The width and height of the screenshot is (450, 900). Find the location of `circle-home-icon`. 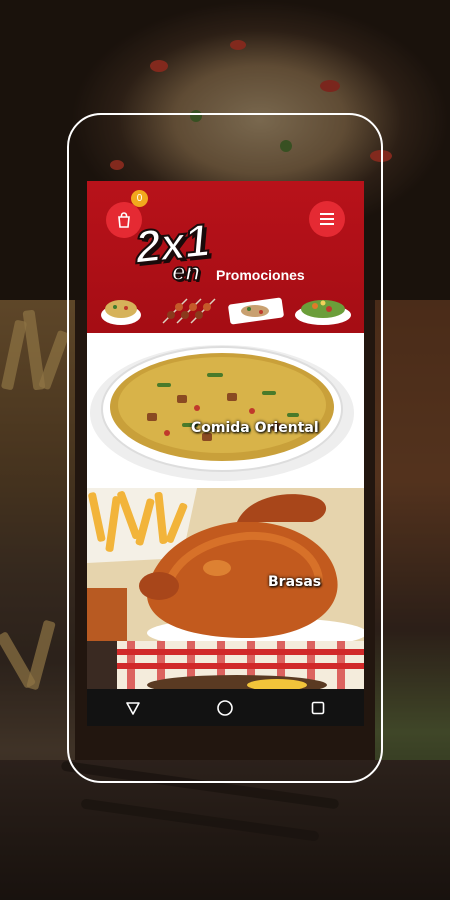

circle-home-icon is located at coordinates (225, 707).